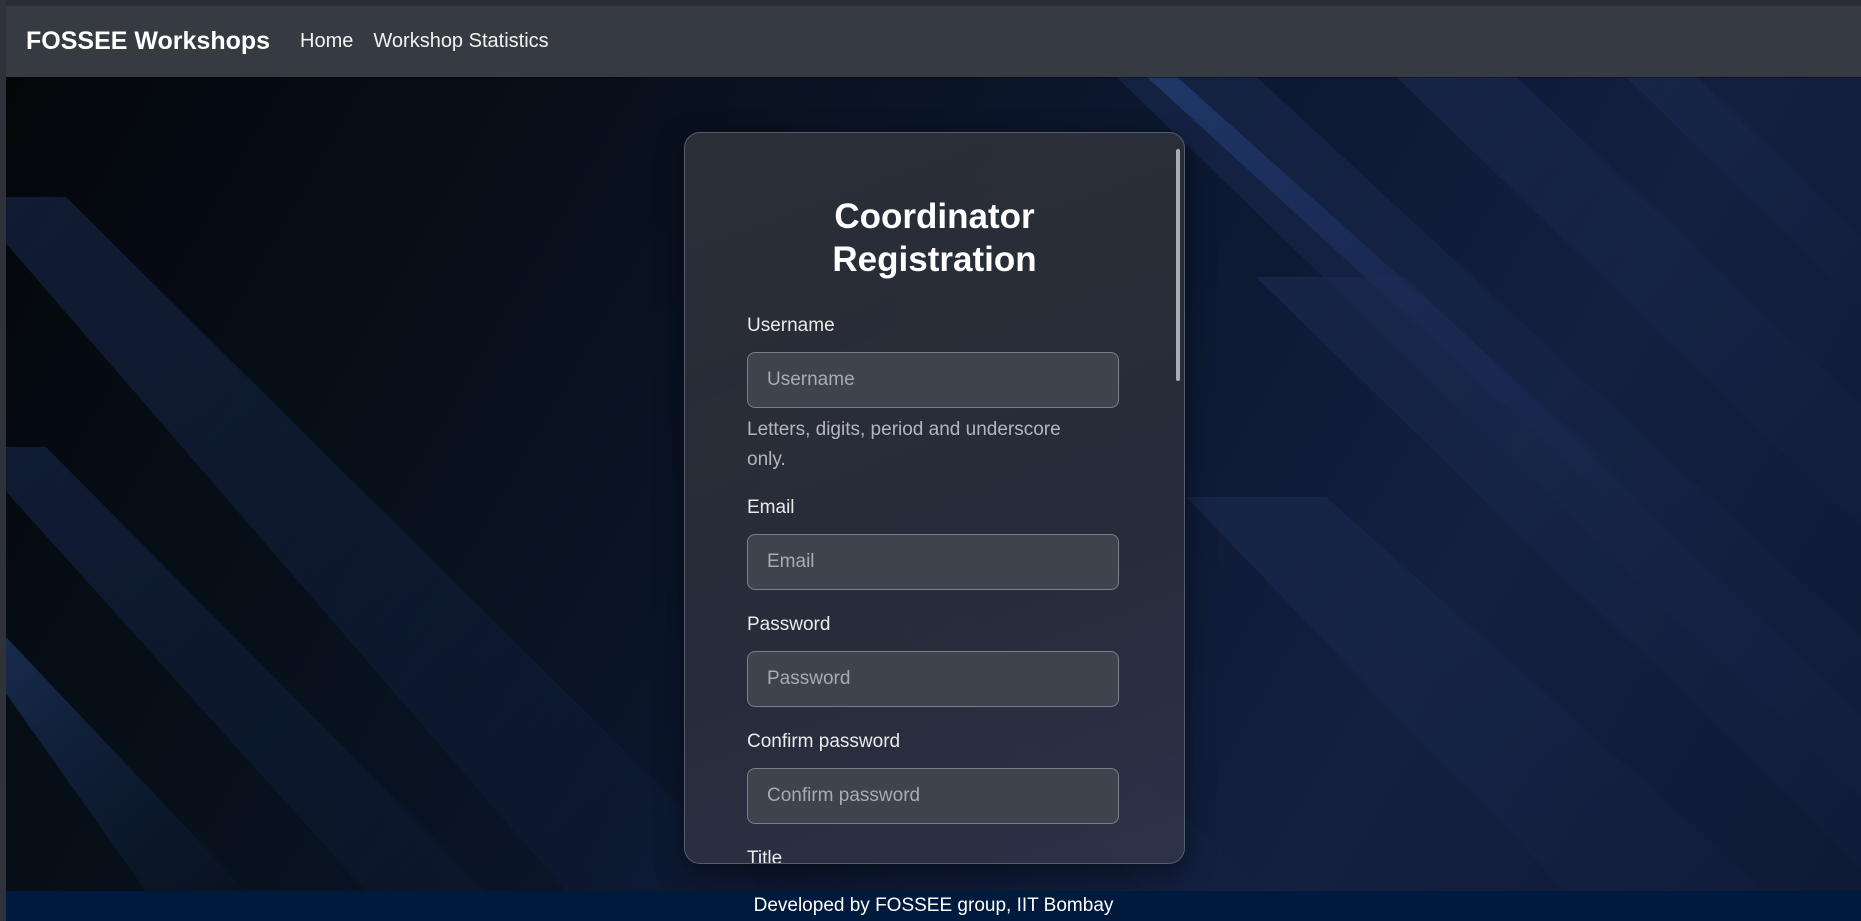  I want to click on nav-link-home: Home, so click(326, 41).